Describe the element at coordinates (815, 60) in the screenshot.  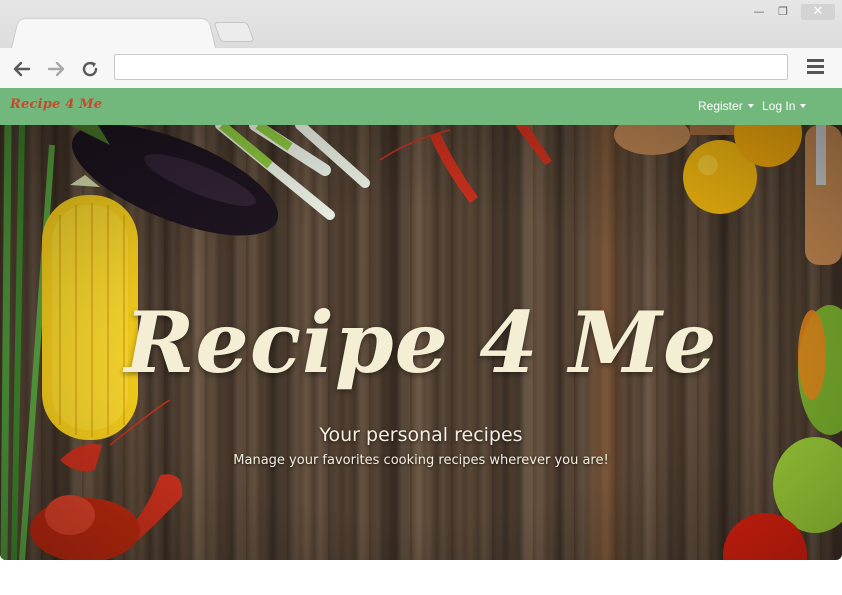
I see `hamburger-menu-icon` at that location.